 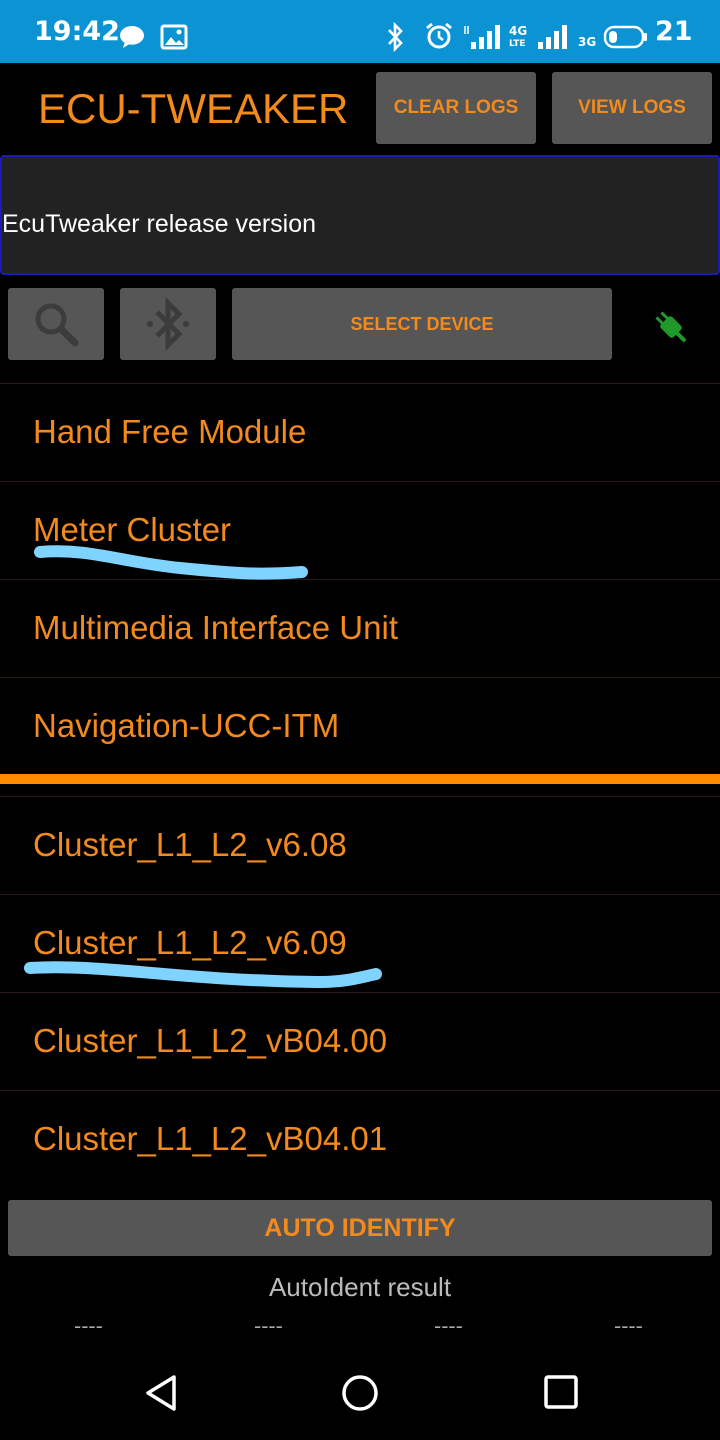 I want to click on image-icon, so click(x=174, y=37).